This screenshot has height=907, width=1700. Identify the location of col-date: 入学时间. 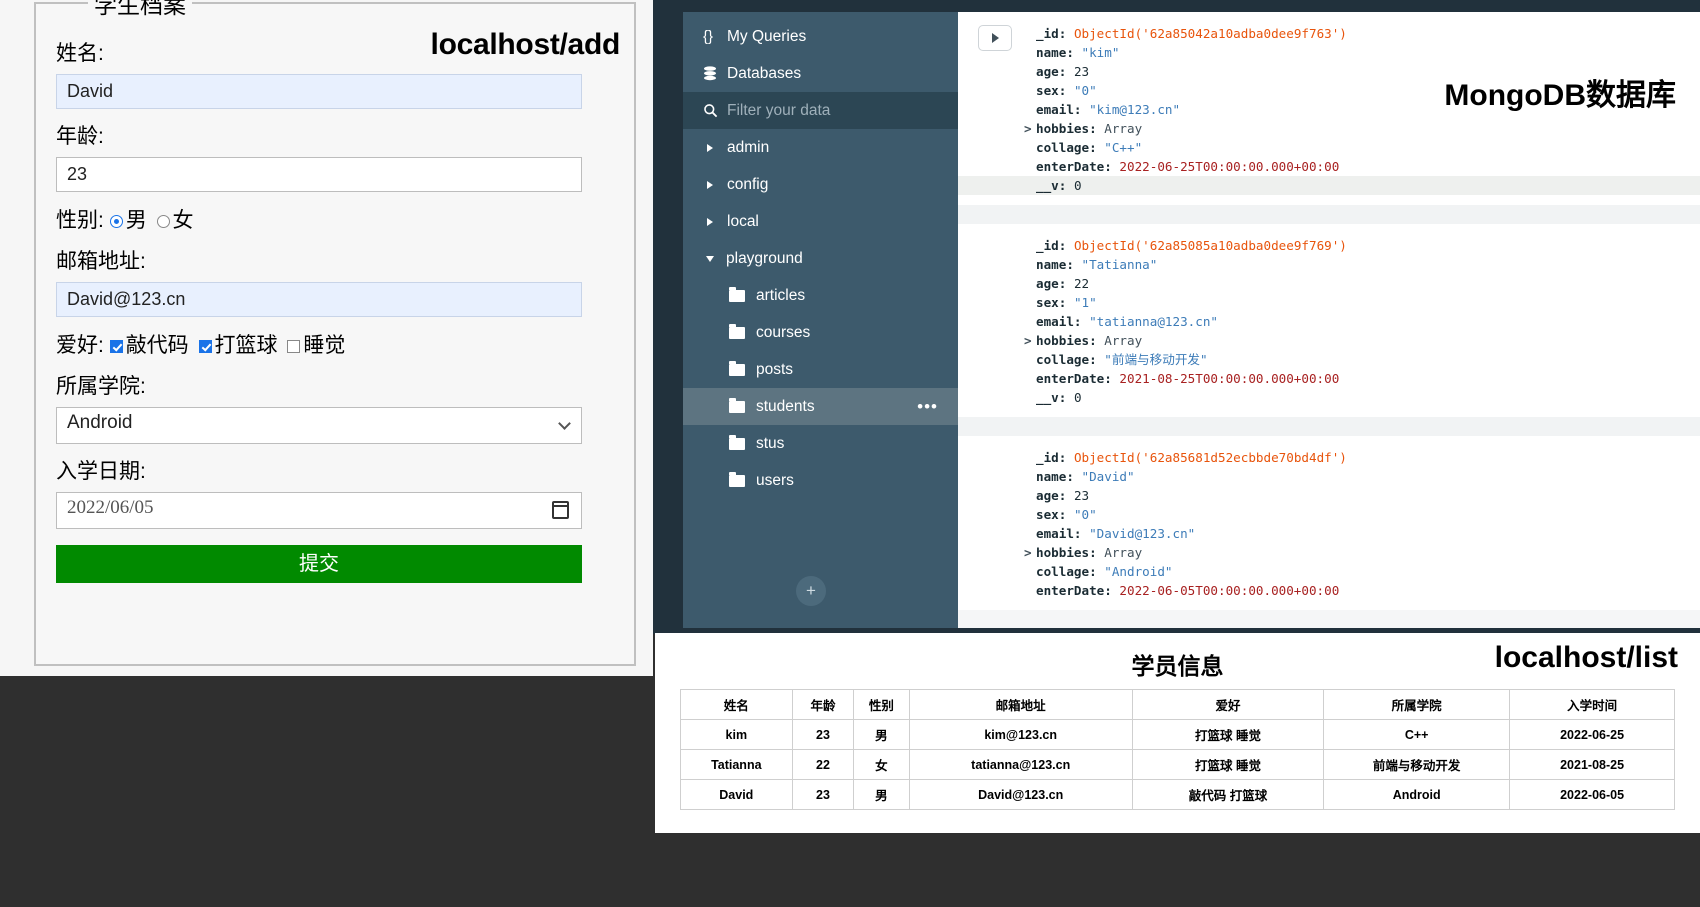
(1592, 704).